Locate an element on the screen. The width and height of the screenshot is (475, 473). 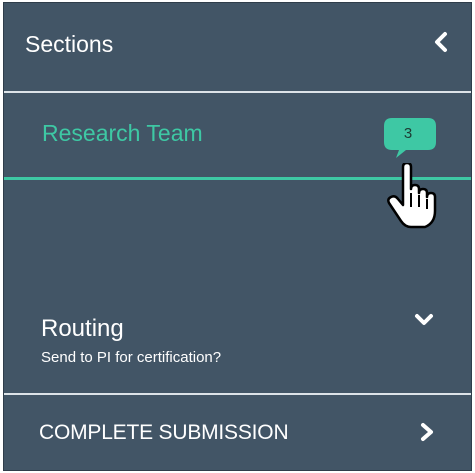
chevron-left-icon is located at coordinates (441, 42).